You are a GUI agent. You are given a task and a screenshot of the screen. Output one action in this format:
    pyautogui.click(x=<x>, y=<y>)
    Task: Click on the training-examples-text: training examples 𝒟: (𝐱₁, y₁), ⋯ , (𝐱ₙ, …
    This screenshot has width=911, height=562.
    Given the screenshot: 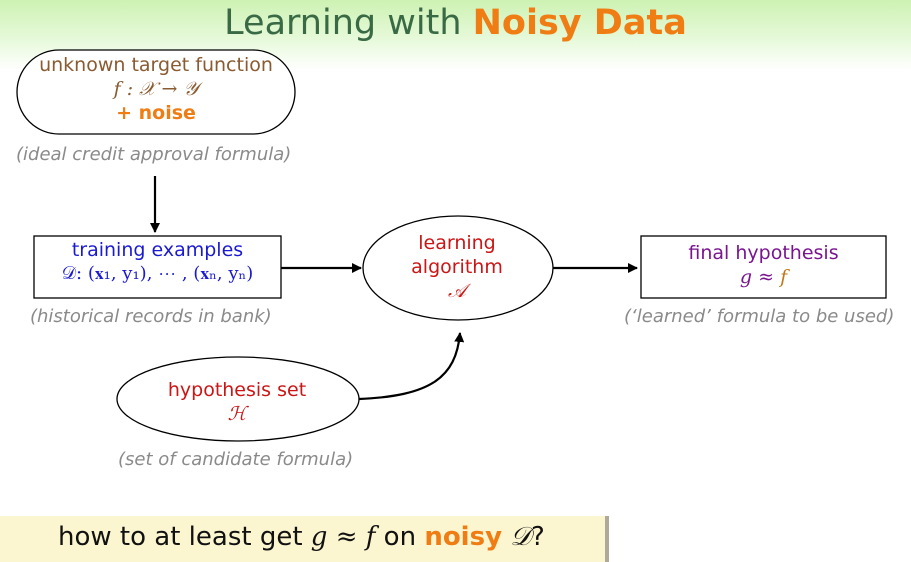 What is the action you would take?
    pyautogui.click(x=157, y=262)
    